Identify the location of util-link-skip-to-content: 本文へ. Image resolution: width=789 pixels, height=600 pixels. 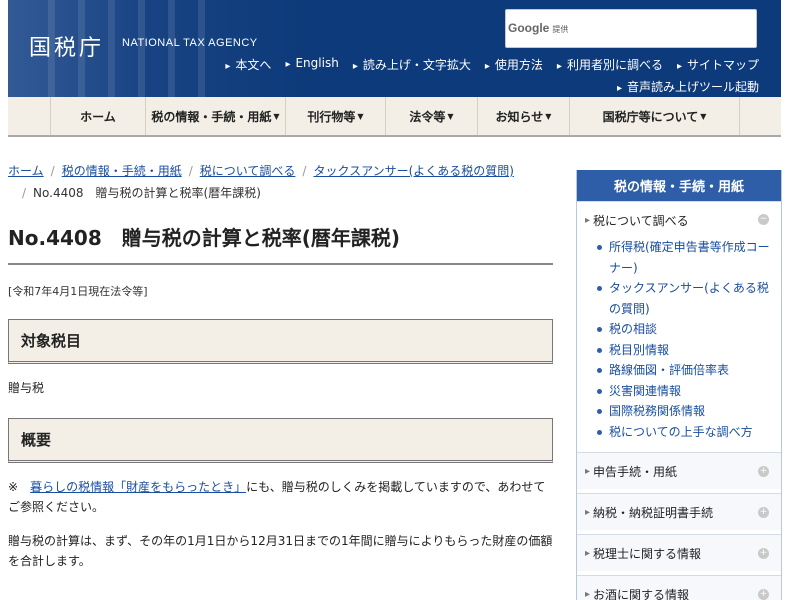
(248, 64).